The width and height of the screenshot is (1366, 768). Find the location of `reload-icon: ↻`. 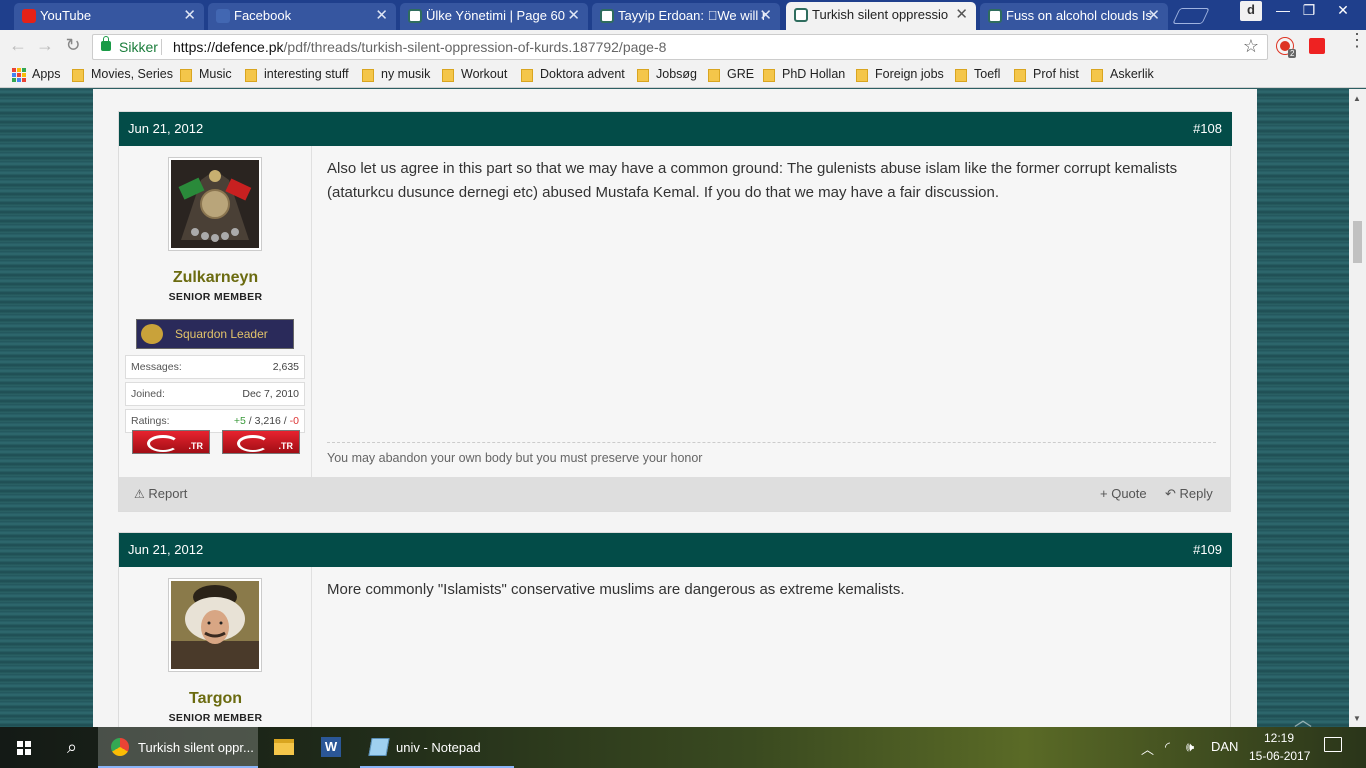

reload-icon: ↻ is located at coordinates (73, 45).